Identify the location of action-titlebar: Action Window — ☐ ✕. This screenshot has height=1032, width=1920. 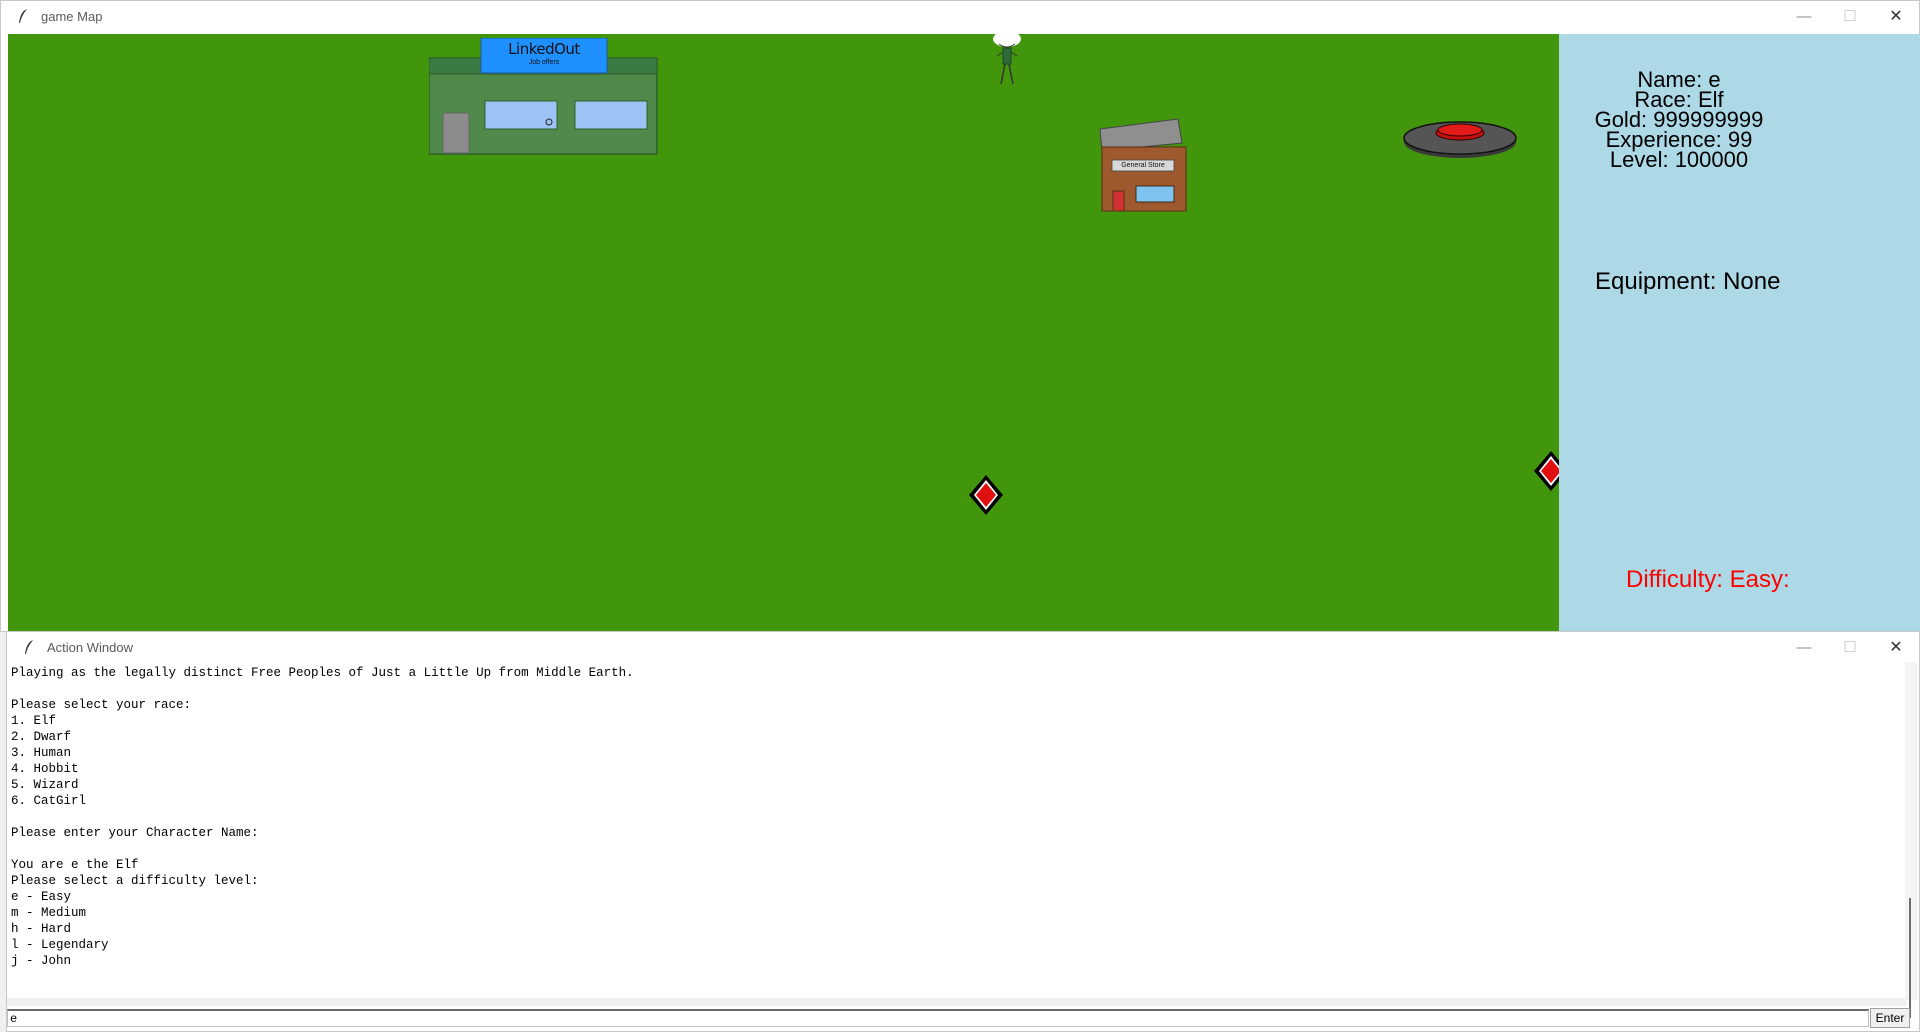
(963, 647).